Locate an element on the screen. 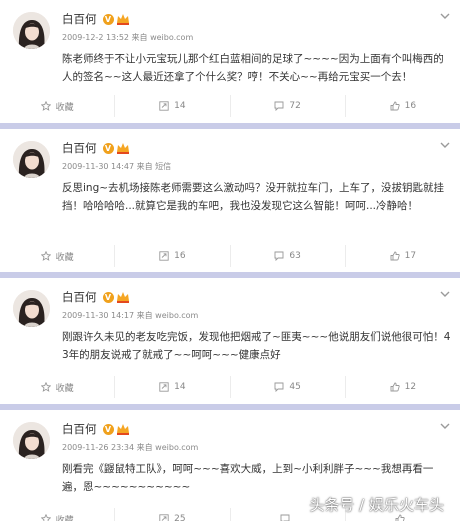  action-bar: 收藏 16 63 17 is located at coordinates (230, 256).